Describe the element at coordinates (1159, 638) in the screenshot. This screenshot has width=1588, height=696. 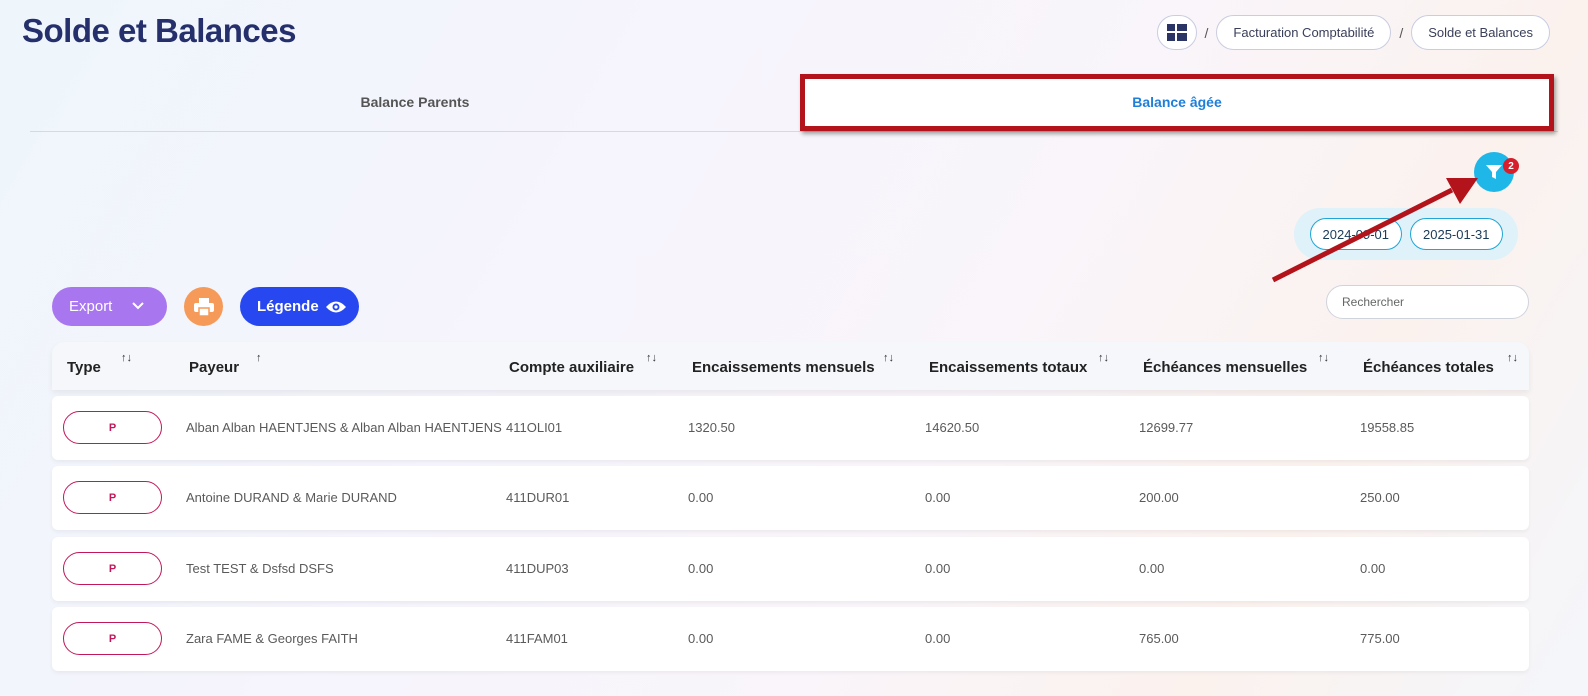
I see `cell-ech-mensuelles: 765.00` at that location.